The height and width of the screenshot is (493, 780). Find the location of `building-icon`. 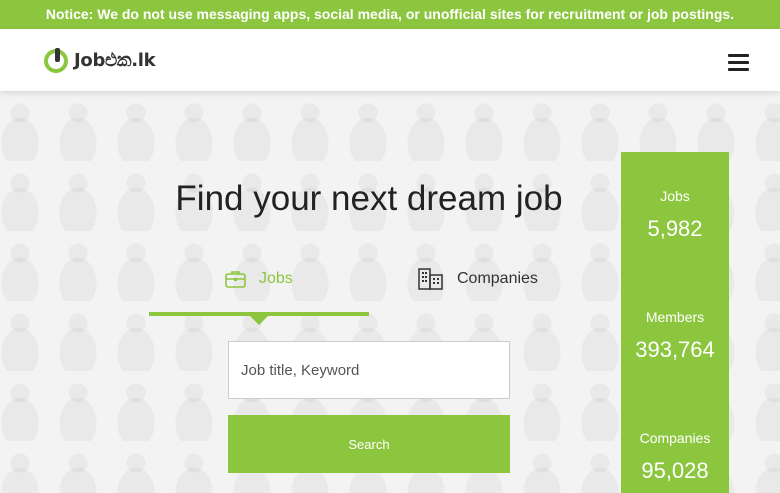

building-icon is located at coordinates (430, 279).